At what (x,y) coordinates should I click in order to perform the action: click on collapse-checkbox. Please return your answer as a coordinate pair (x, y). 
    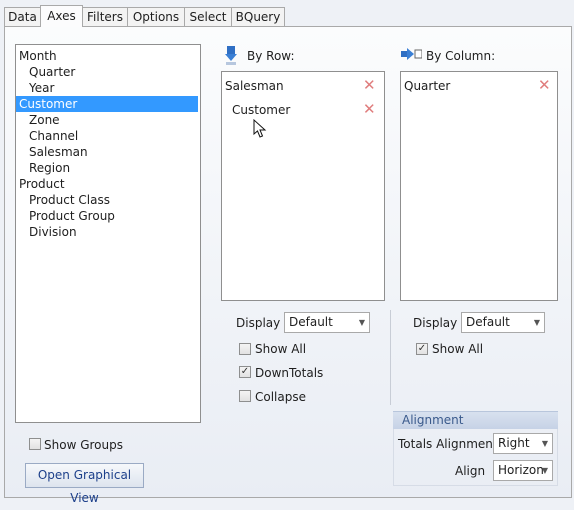
    Looking at the image, I should click on (245, 396).